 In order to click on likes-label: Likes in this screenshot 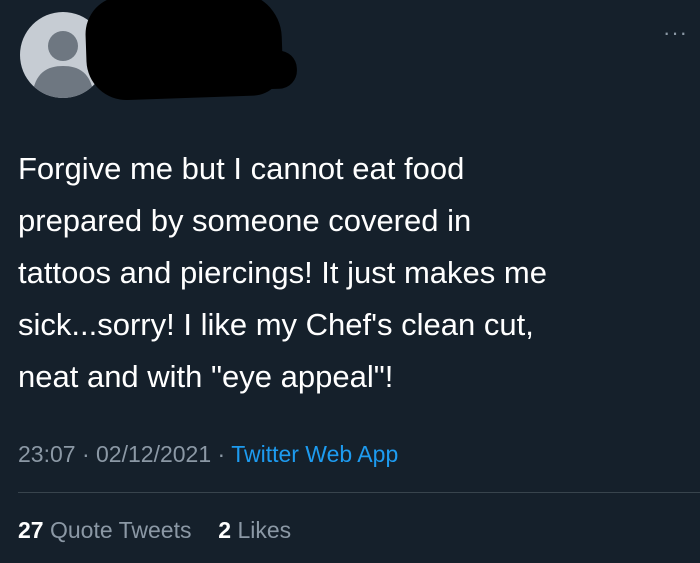, I will do `click(264, 530)`.